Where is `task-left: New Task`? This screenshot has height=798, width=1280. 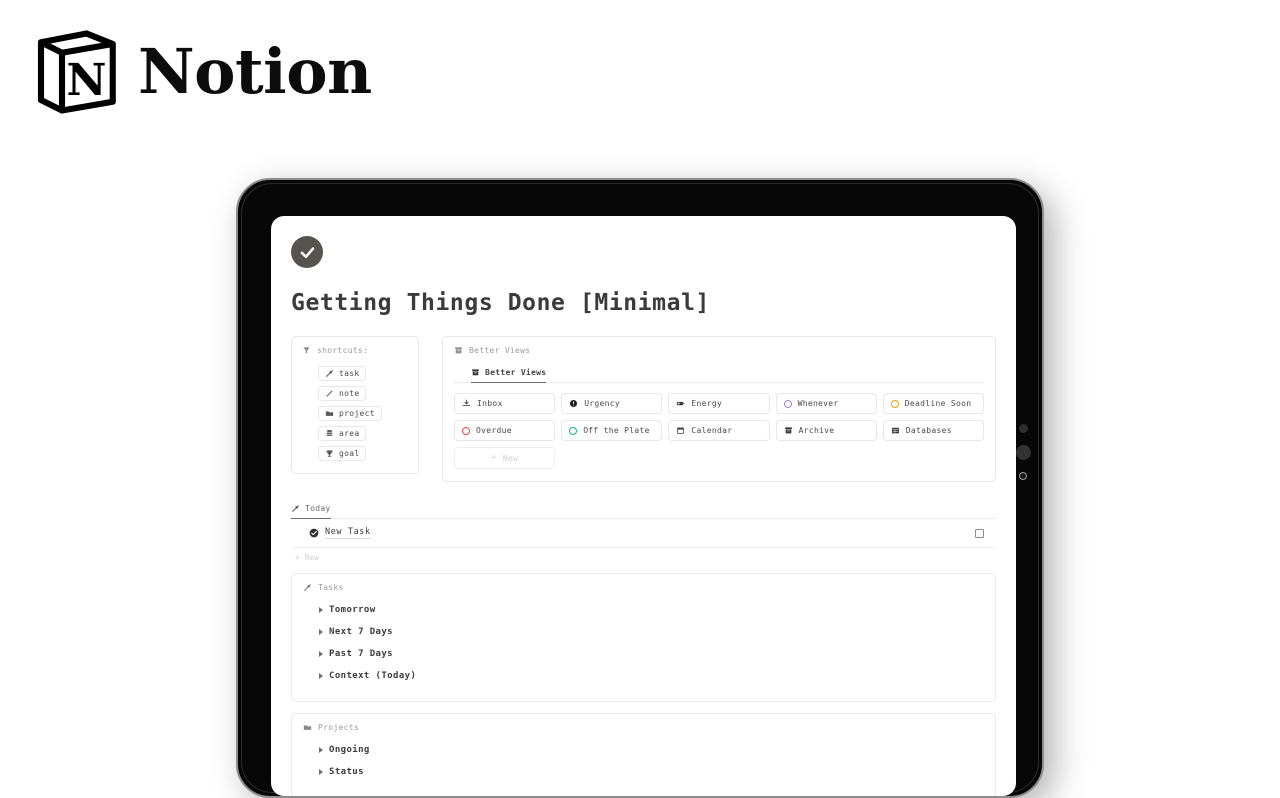
task-left: New Task is located at coordinates (340, 533).